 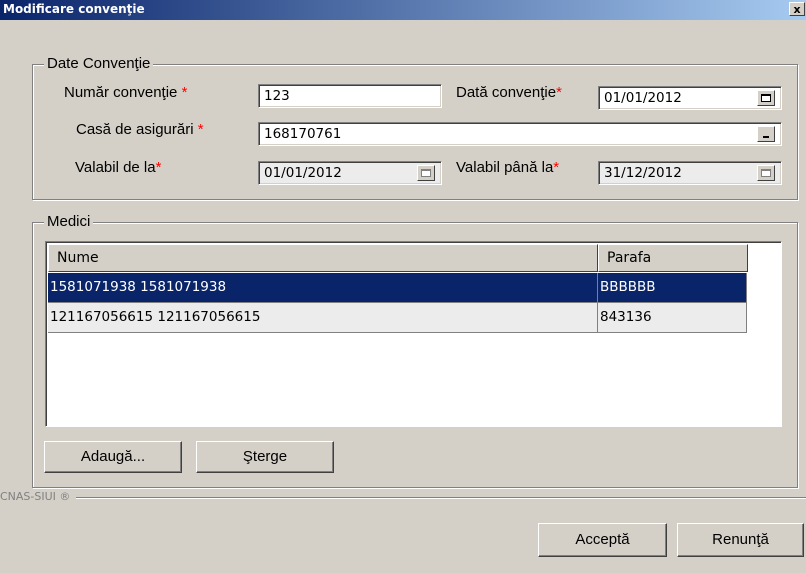 I want to click on valabil-pana-label: Valabil până la*, so click(x=508, y=167).